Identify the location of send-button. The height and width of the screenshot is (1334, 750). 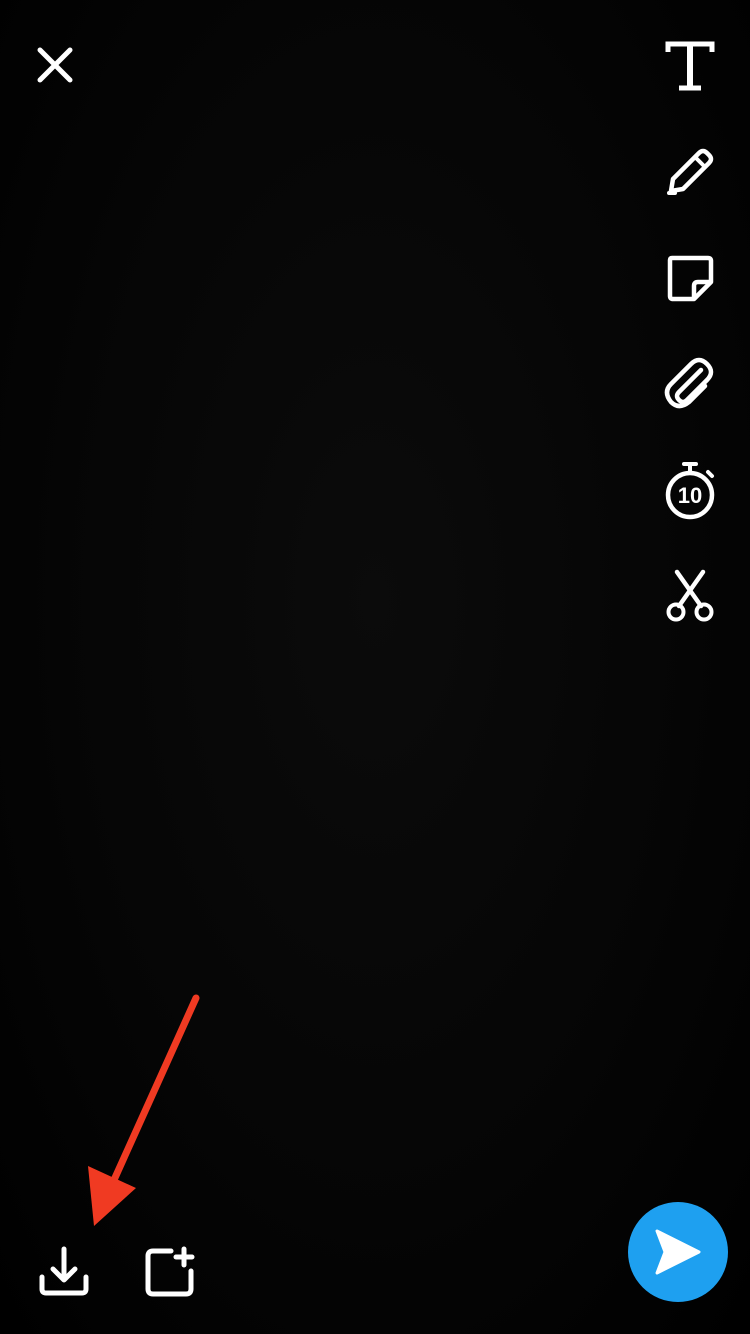
(678, 1252).